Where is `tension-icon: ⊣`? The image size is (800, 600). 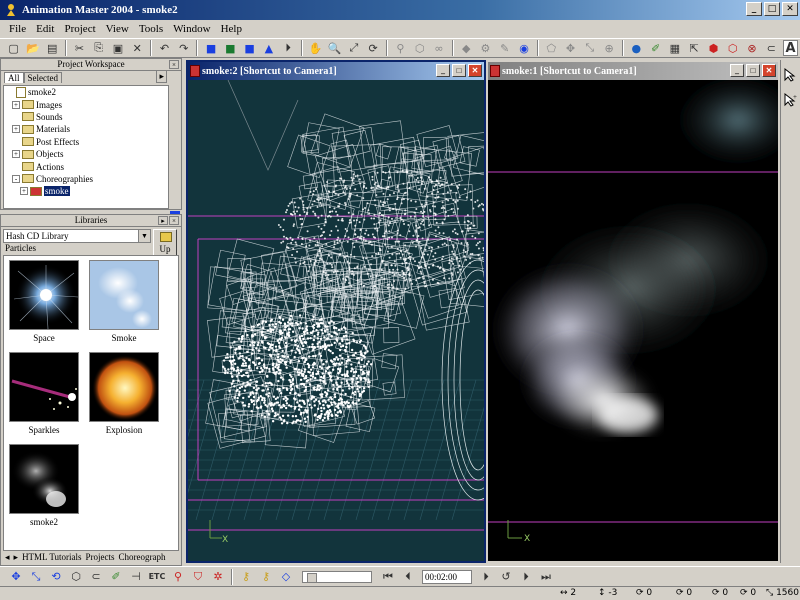 tension-icon: ⊣ is located at coordinates (136, 577).